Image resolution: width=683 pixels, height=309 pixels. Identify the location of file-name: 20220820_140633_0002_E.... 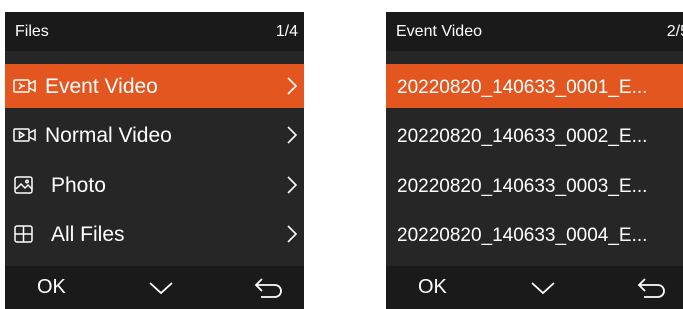
(522, 136).